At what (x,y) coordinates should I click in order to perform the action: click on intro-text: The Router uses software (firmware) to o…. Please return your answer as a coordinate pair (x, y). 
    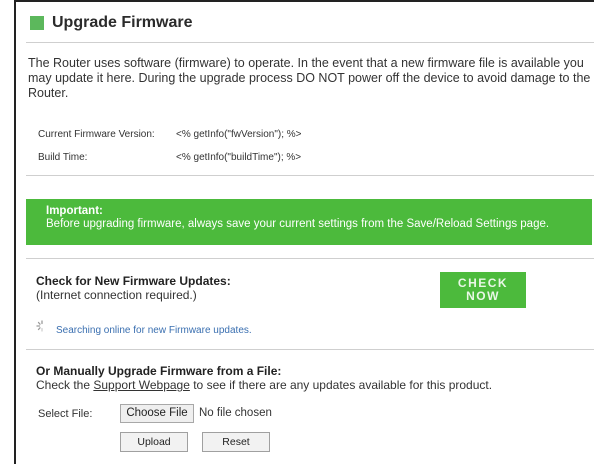
    Looking at the image, I should click on (309, 78).